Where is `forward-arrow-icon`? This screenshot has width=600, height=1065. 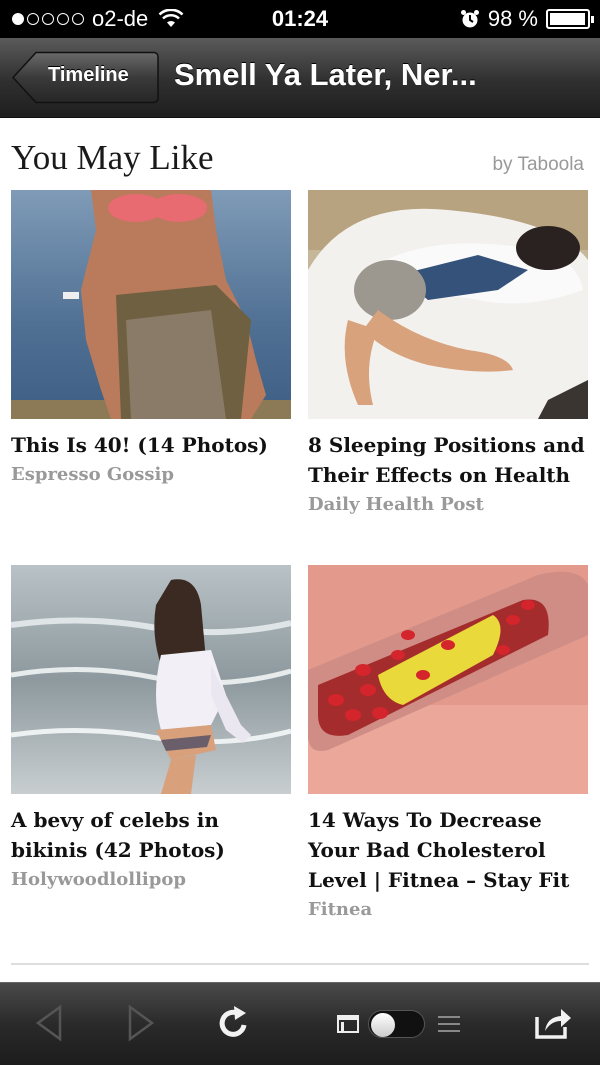
forward-arrow-icon is located at coordinates (141, 1023).